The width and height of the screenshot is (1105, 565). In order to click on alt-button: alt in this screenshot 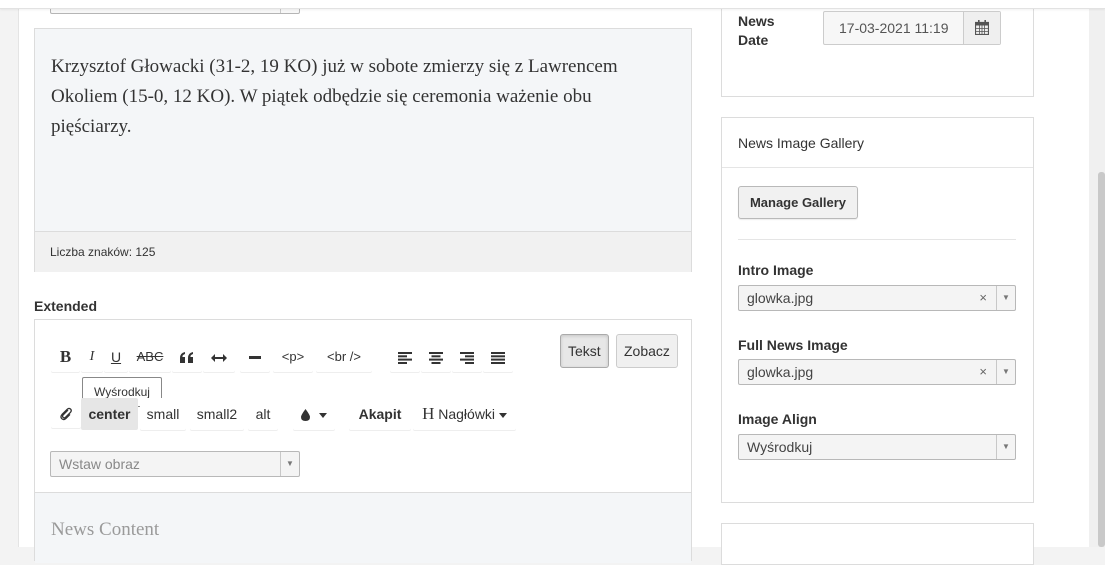, I will do `click(263, 414)`.